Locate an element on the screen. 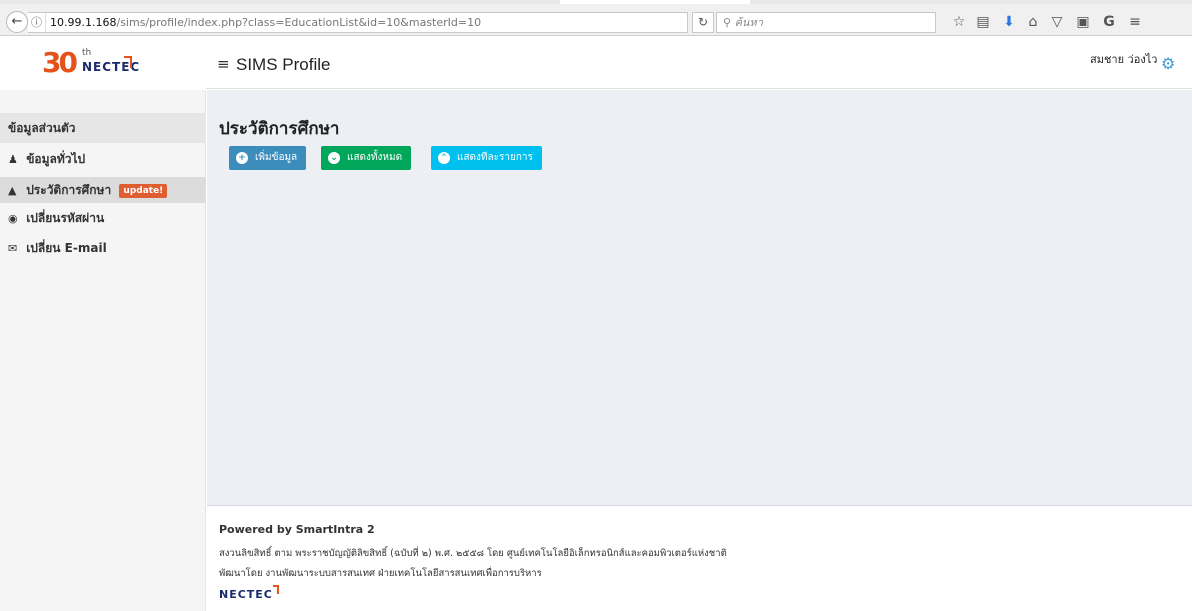 The width and height of the screenshot is (1192, 611). reading-list-icon: ▤ is located at coordinates (983, 22).